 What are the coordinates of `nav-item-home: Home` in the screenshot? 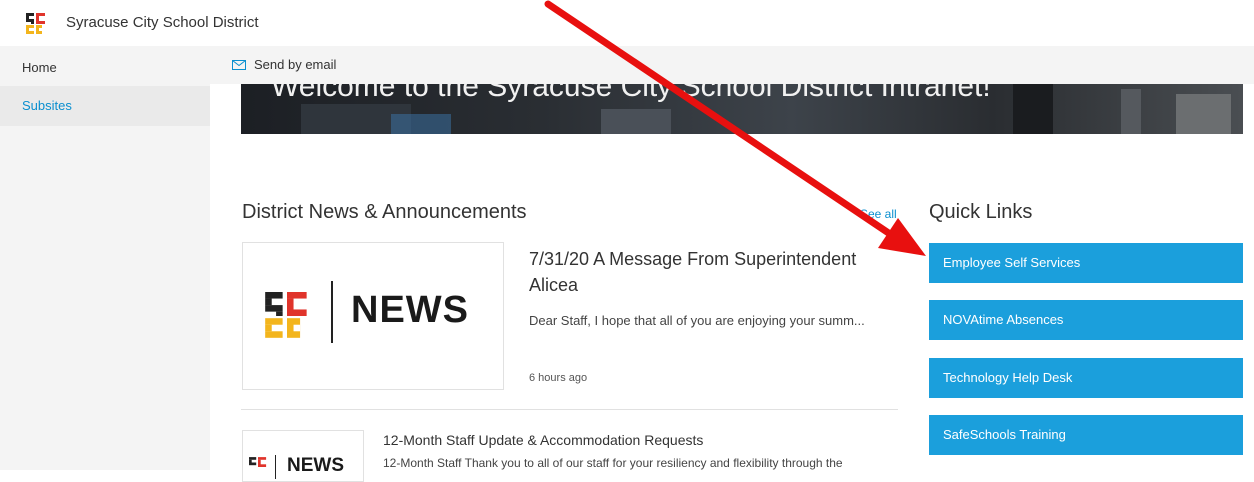 It's located at (105, 66).